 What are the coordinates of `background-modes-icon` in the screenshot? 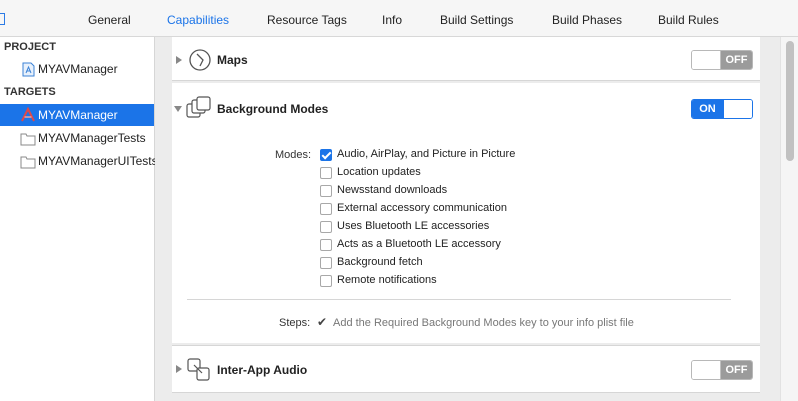 It's located at (199, 109).